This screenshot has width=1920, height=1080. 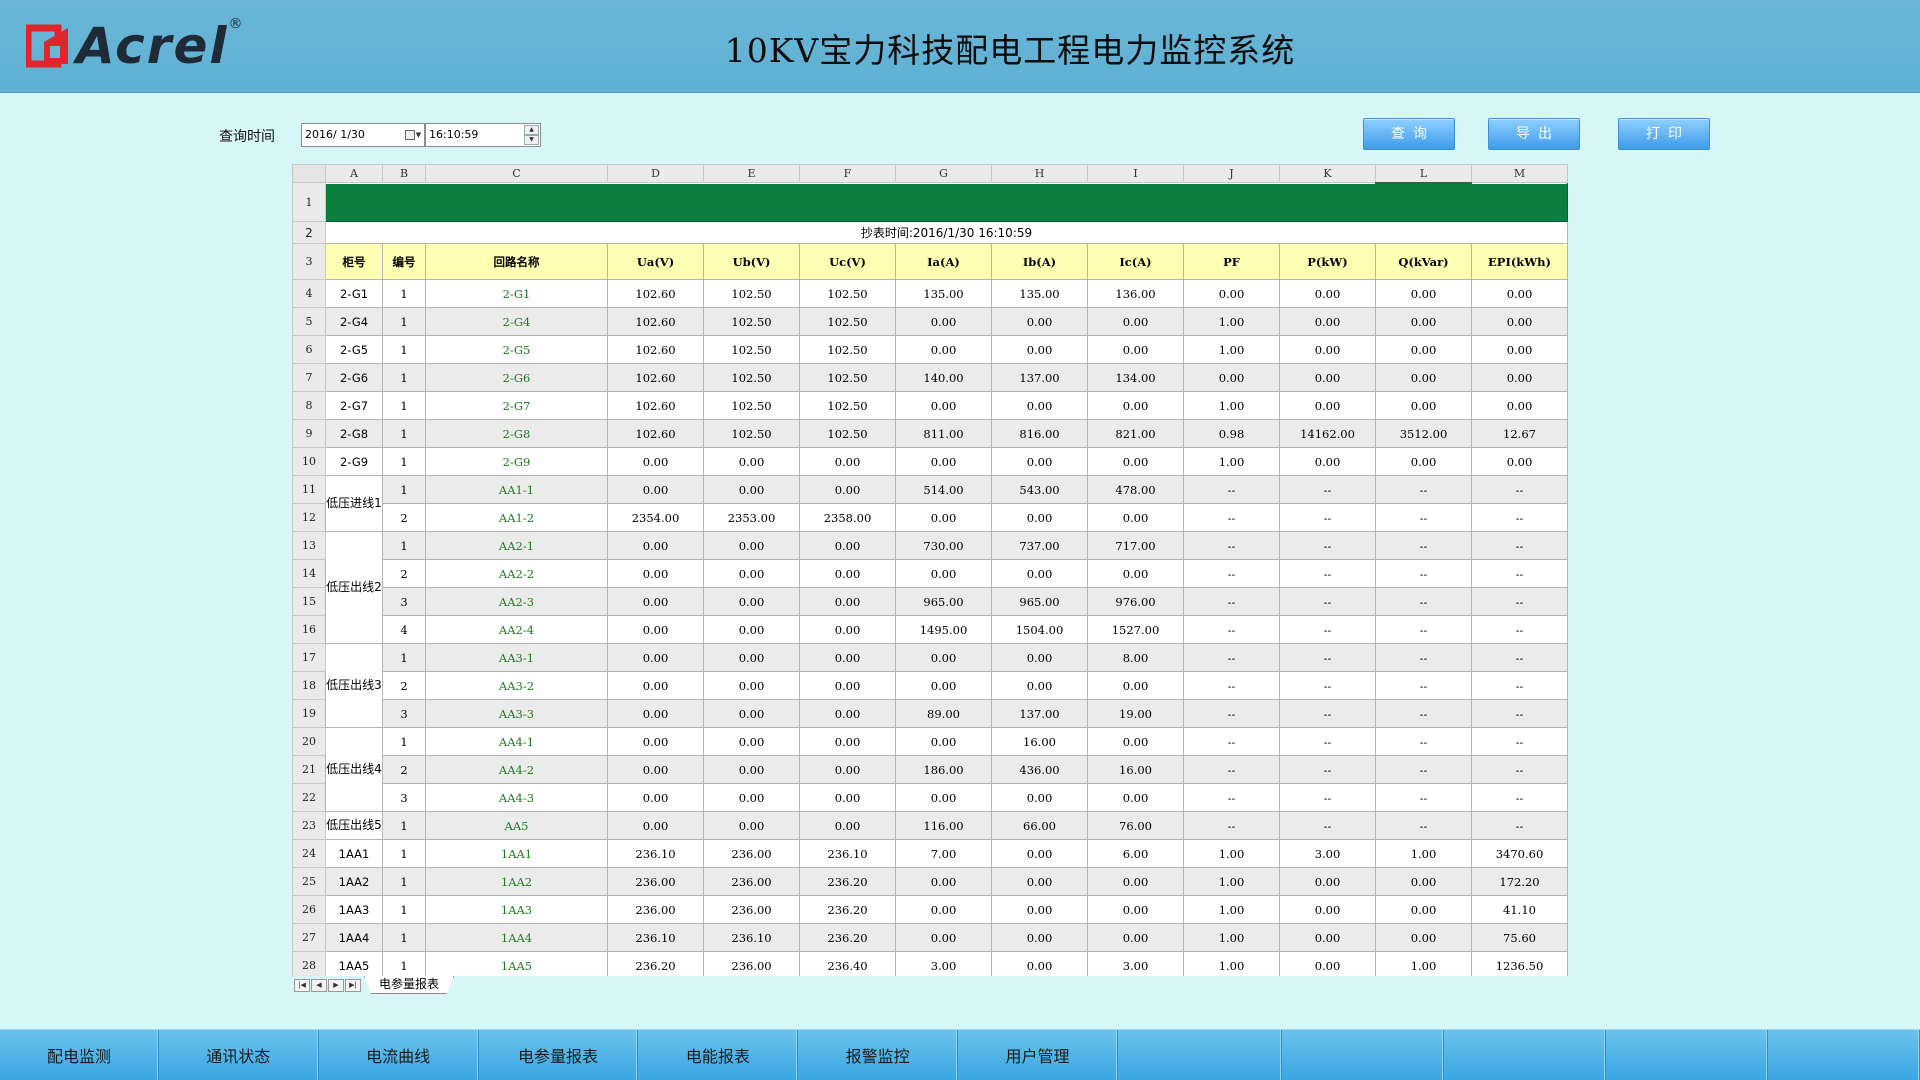 What do you see at coordinates (354, 173) in the screenshot?
I see `column-header-a: A` at bounding box center [354, 173].